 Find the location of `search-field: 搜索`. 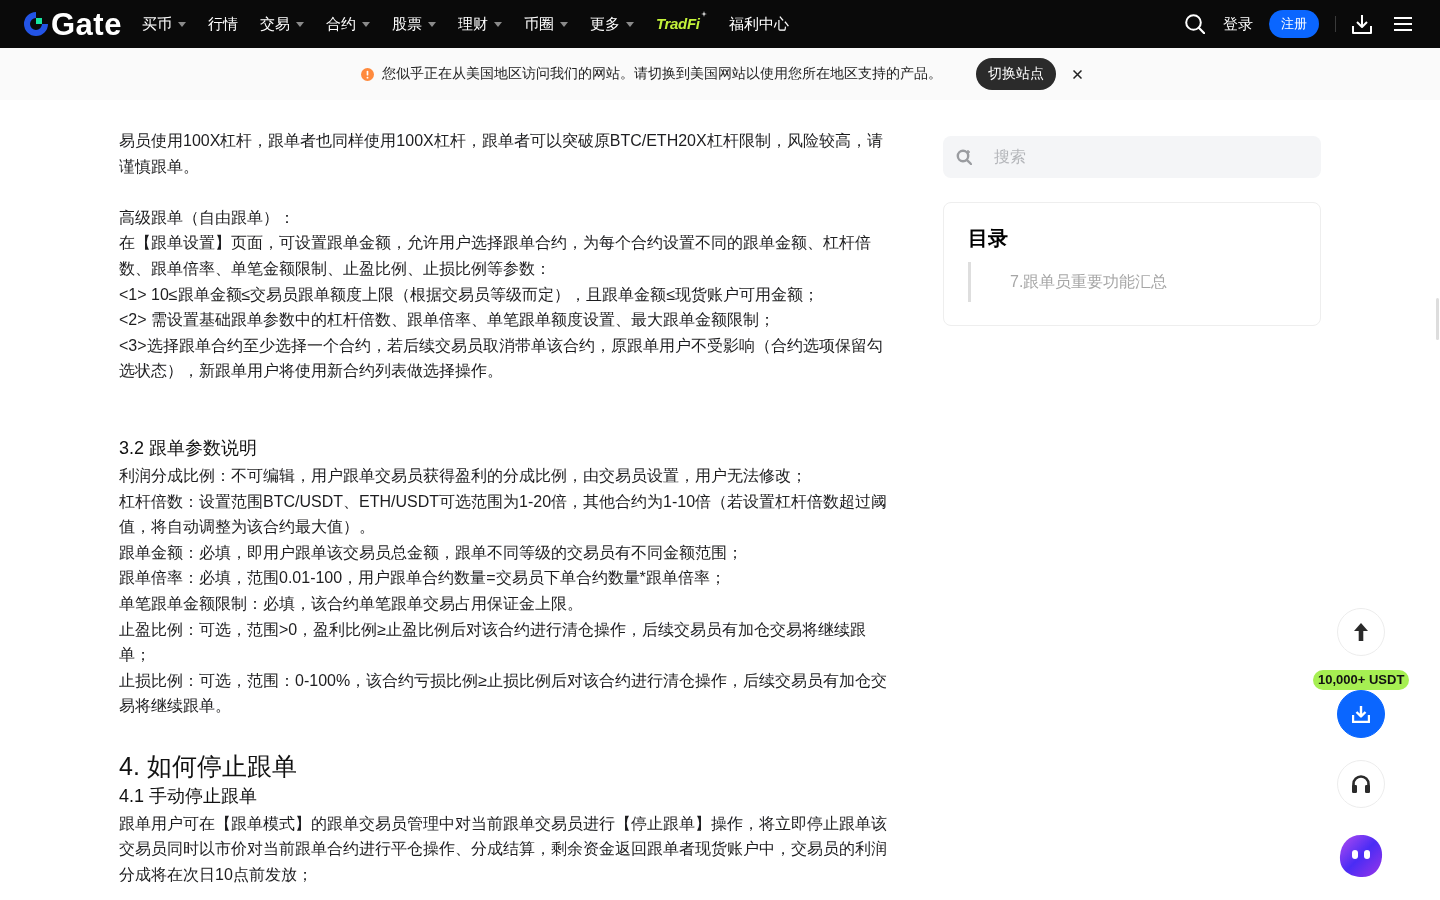

search-field: 搜索 is located at coordinates (1132, 157).